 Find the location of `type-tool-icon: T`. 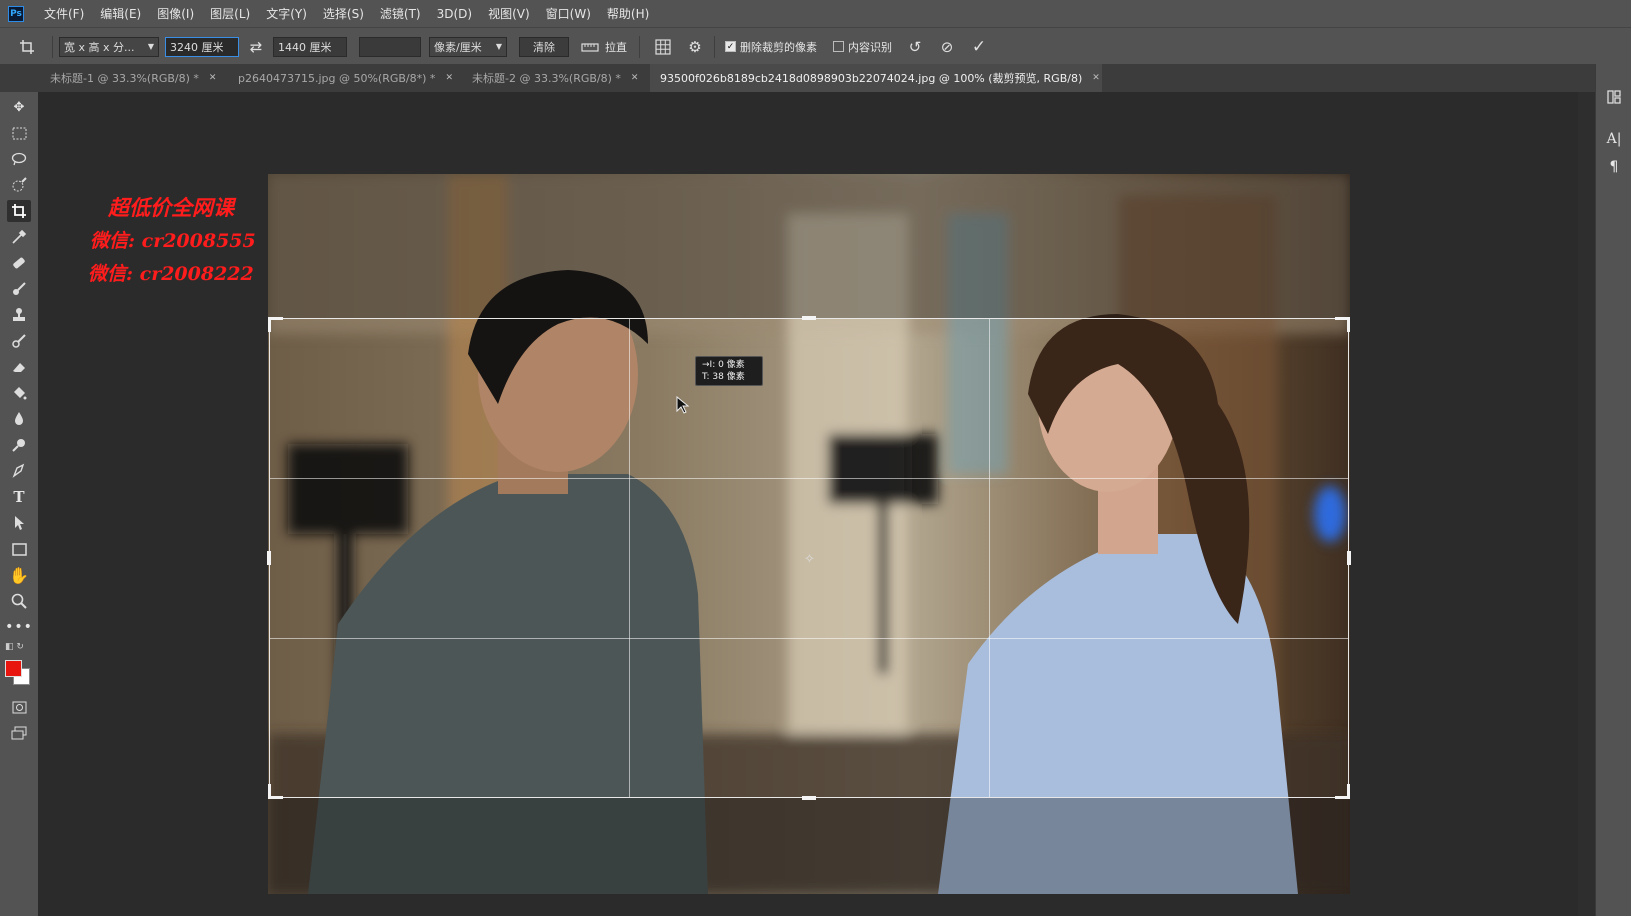

type-tool-icon: T is located at coordinates (19, 497).